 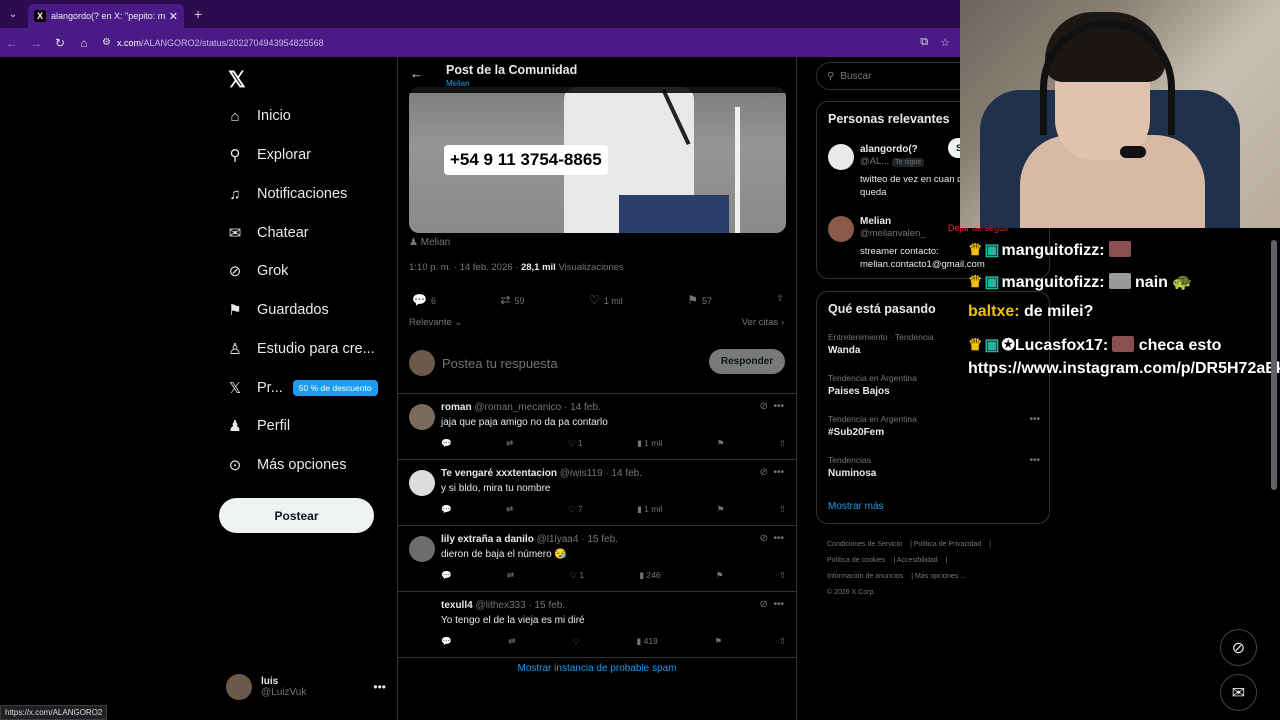 I want to click on views-action: ▮ 246, so click(x=649, y=575).